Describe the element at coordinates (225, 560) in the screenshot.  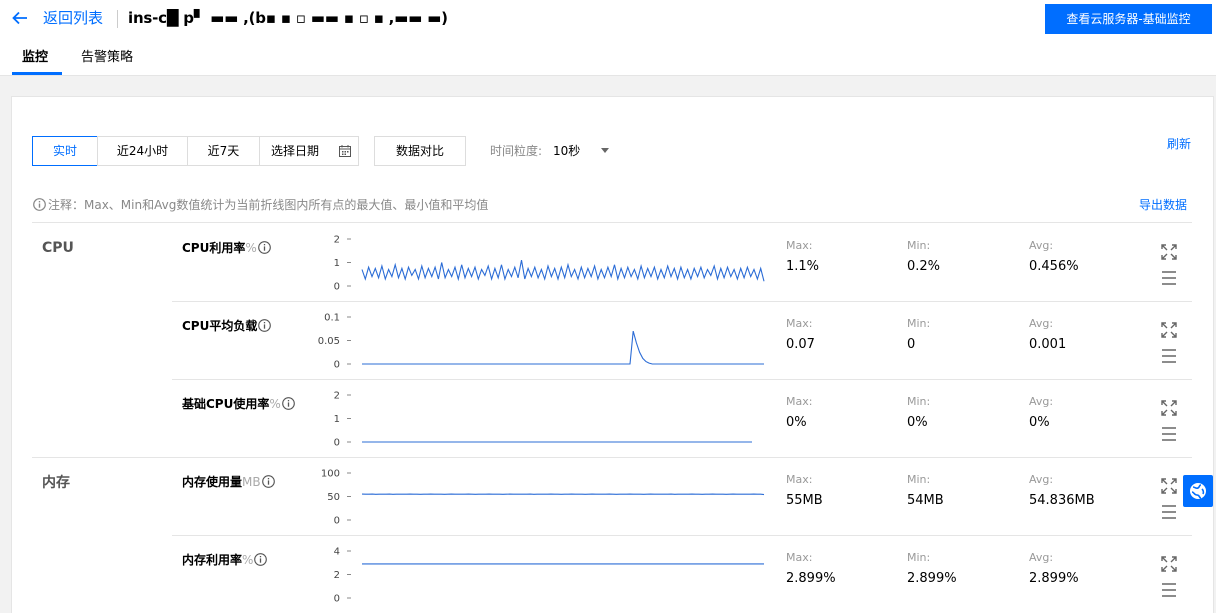
I see `metric-name: 内存利用率%` at that location.